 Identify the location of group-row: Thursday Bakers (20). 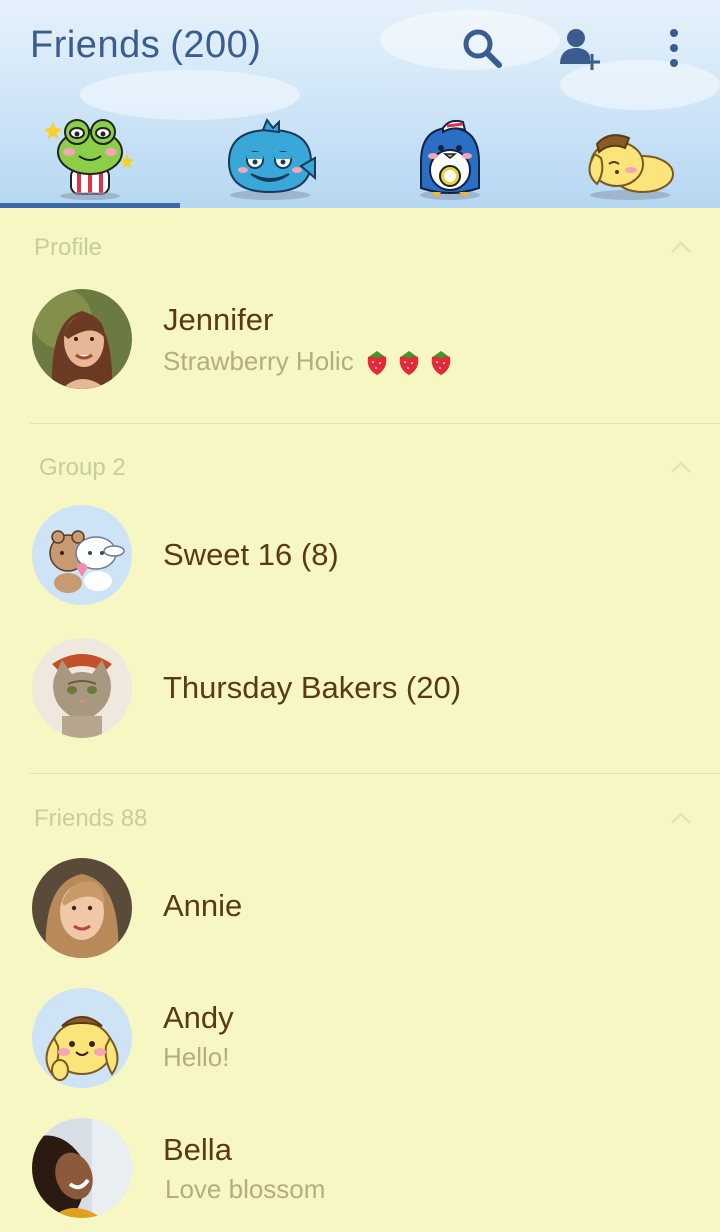
(360, 688).